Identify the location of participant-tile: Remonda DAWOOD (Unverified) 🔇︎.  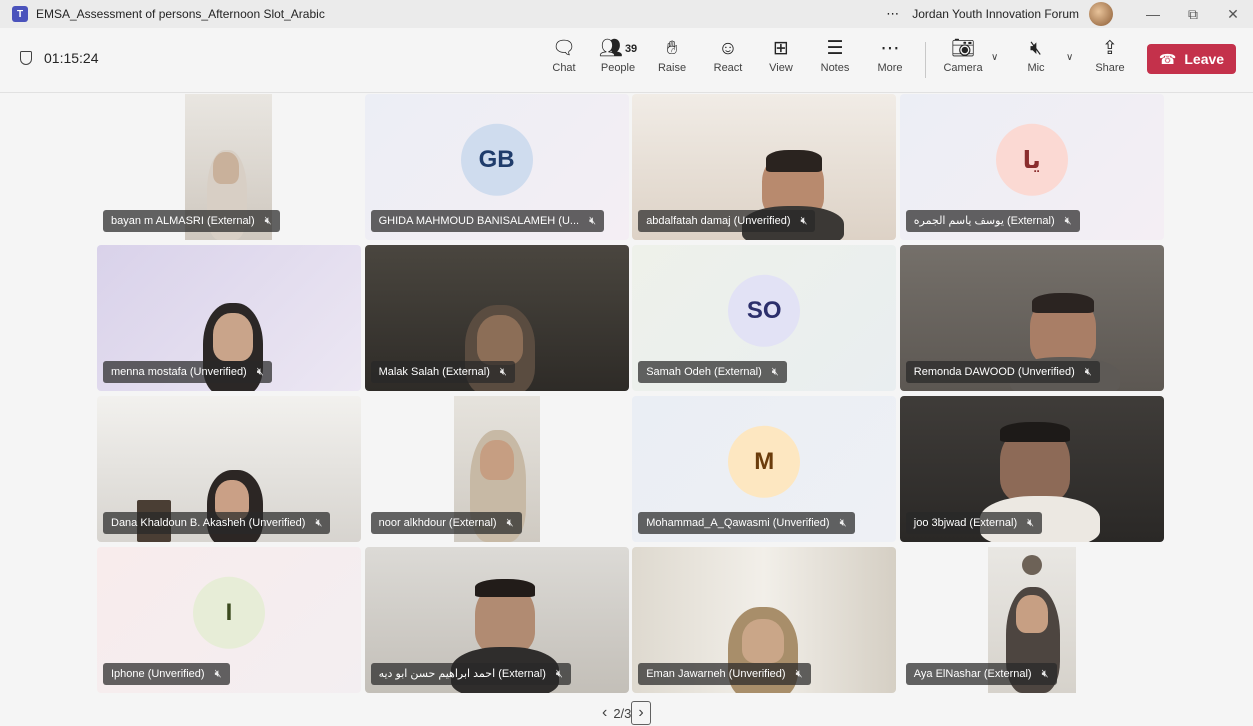
(1031, 318).